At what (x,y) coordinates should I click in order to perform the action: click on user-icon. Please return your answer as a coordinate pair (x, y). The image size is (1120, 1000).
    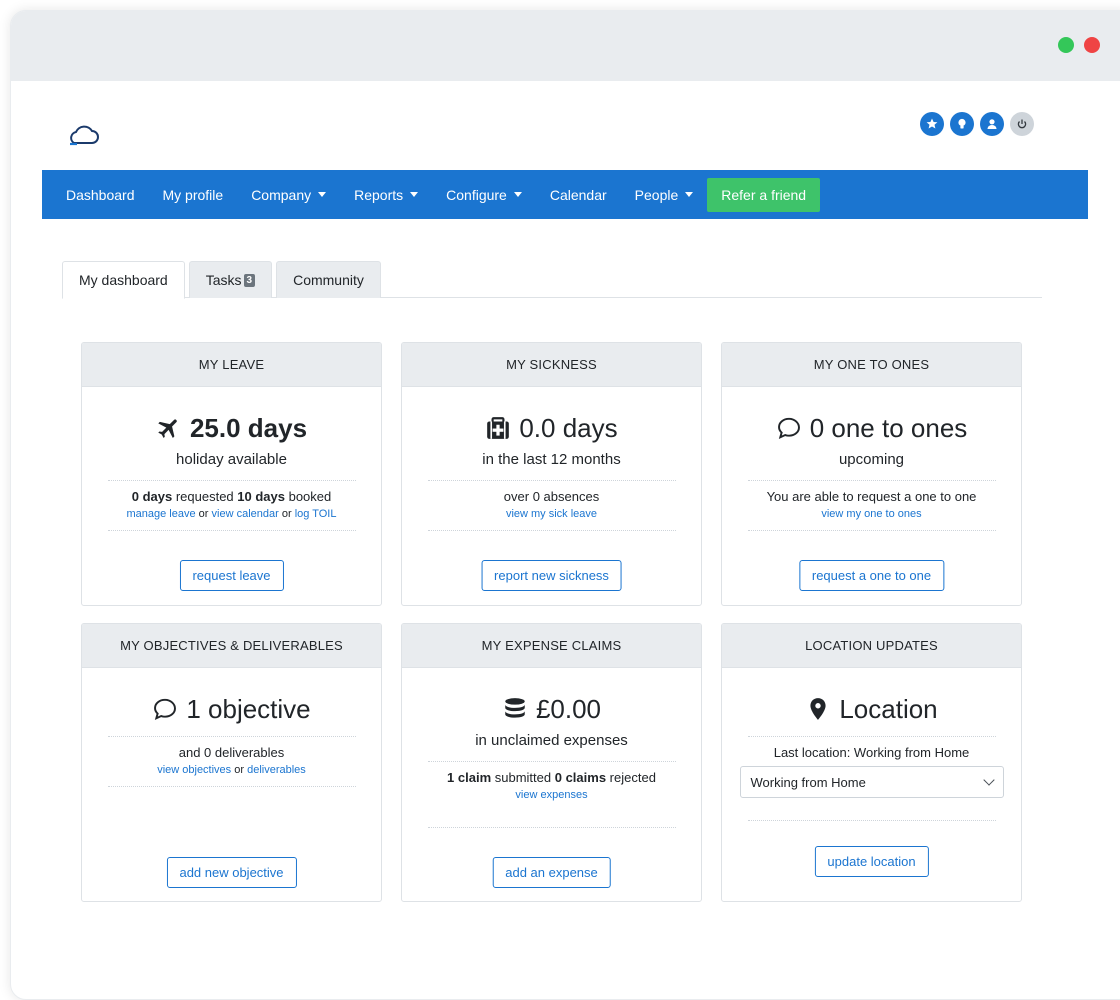
    Looking at the image, I should click on (992, 124).